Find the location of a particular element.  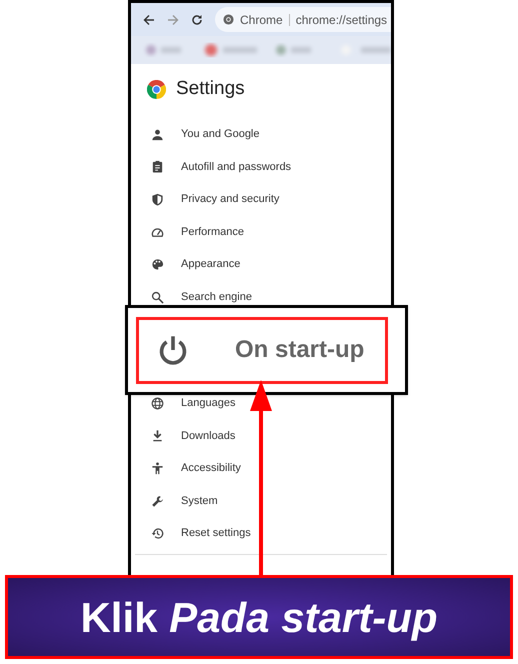

menu-item: Languages is located at coordinates (183, 403).